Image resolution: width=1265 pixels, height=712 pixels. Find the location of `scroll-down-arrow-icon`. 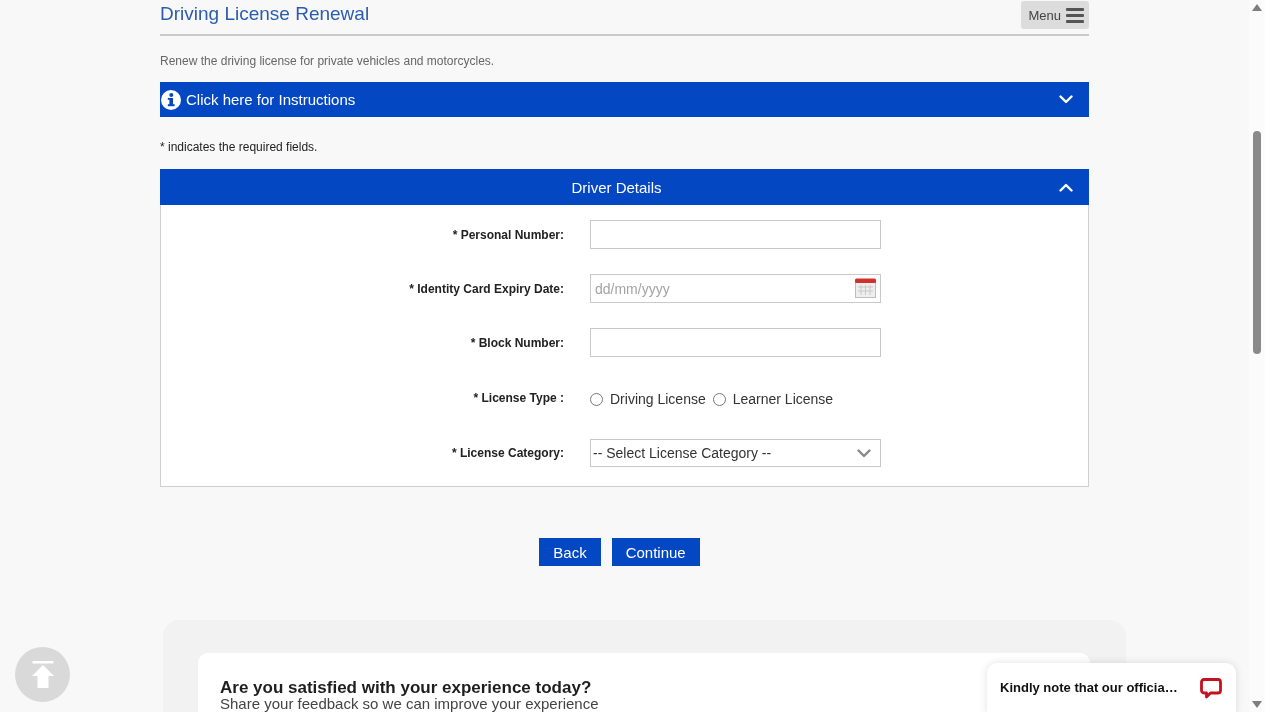

scroll-down-arrow-icon is located at coordinates (1257, 704).